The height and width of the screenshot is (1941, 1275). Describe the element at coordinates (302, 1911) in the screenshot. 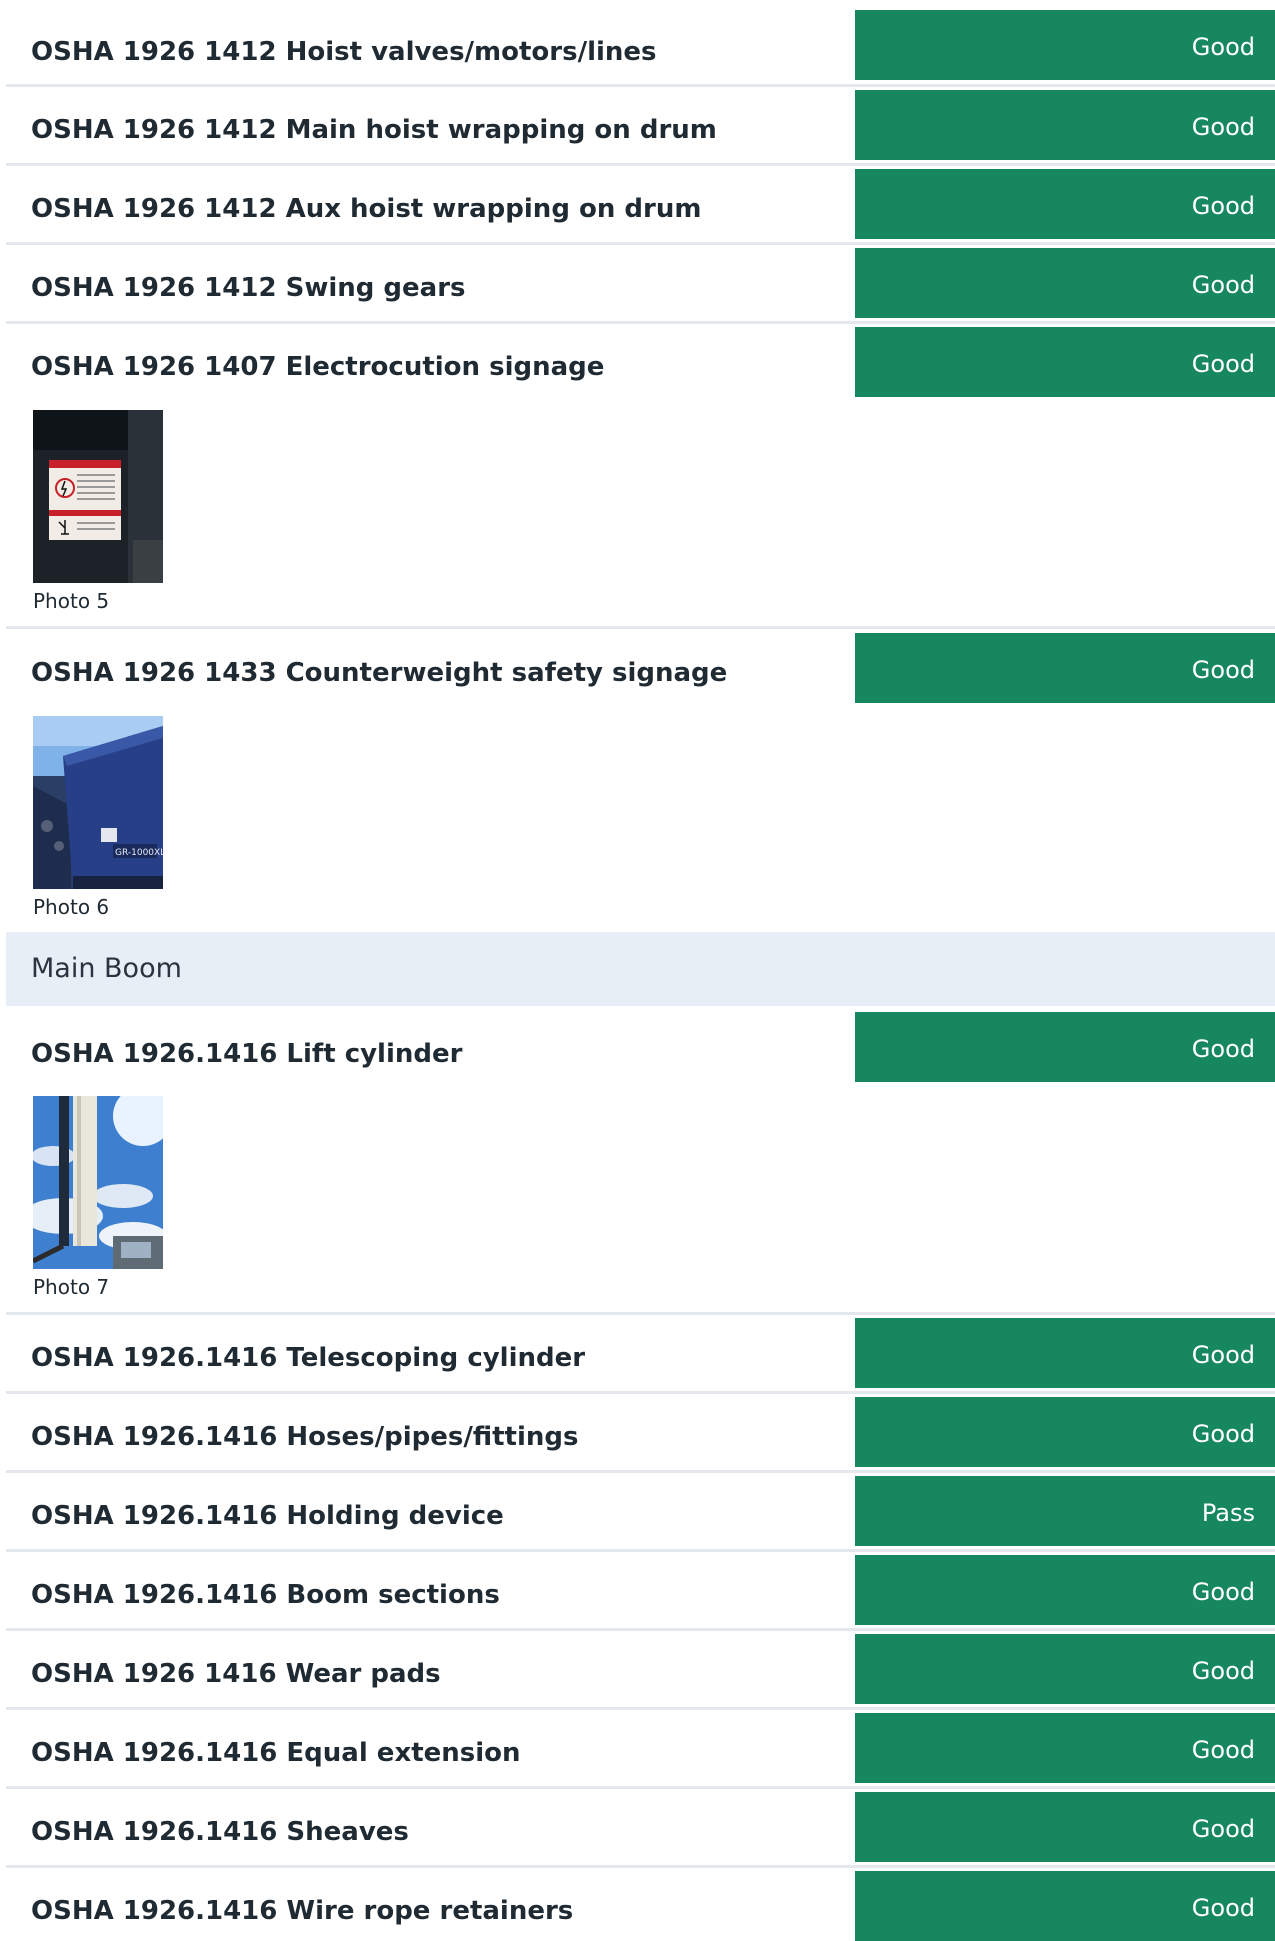

I see `item-label: OSHA 1926.1416 Wire rope retainers` at that location.